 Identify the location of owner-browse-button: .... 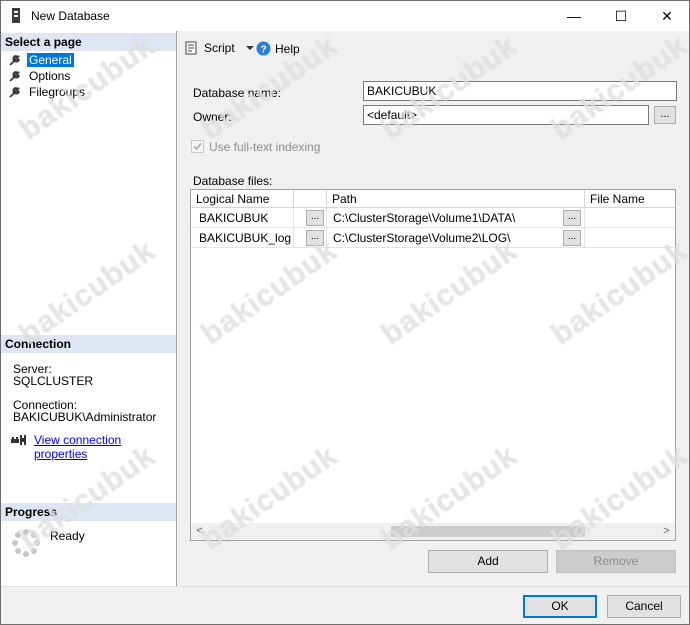
(665, 115).